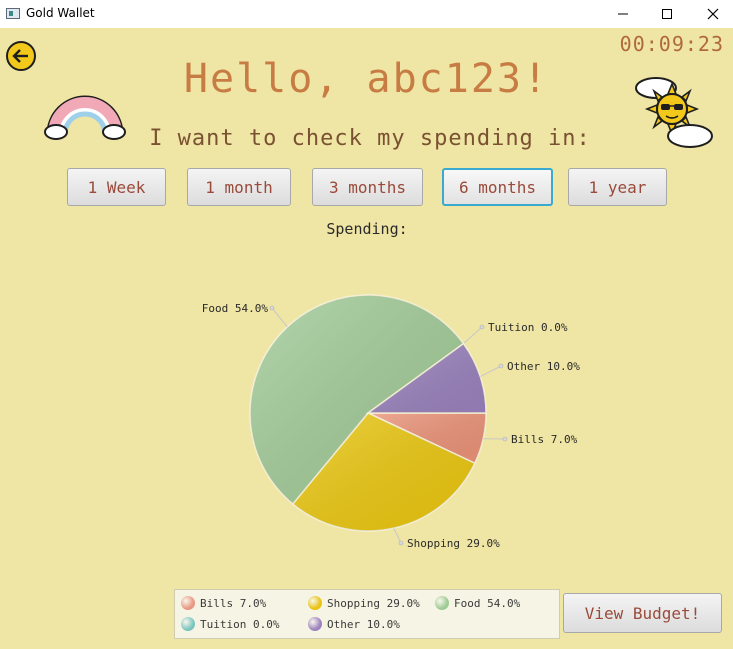 The image size is (733, 649). Describe the element at coordinates (642, 613) in the screenshot. I see `view-budget-button: View Budget!` at that location.